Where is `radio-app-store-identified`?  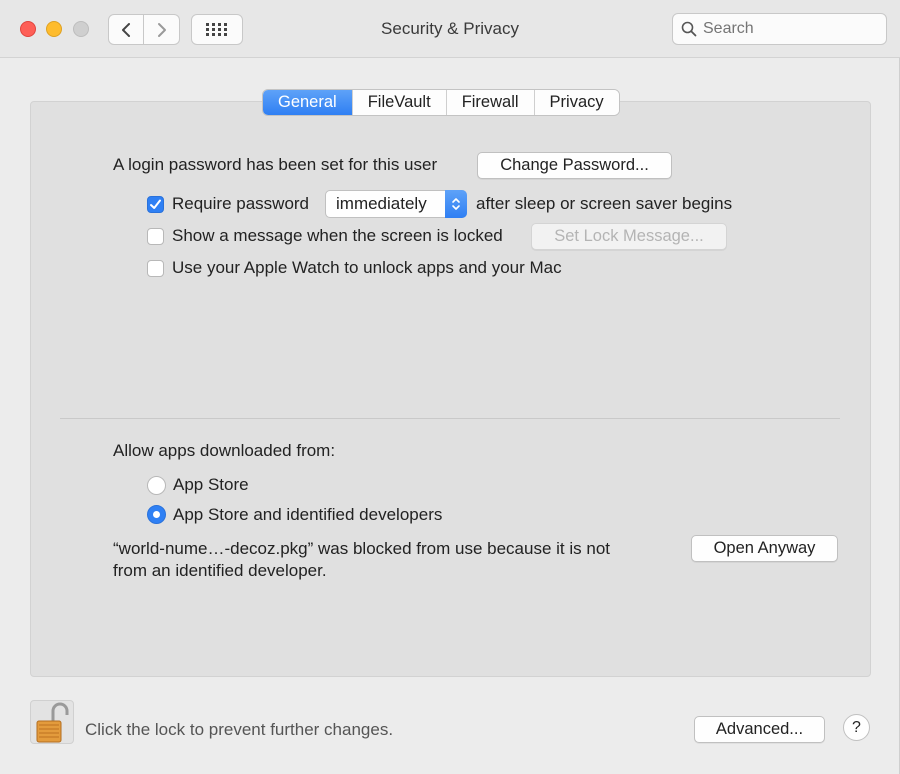 radio-app-store-identified is located at coordinates (156, 514).